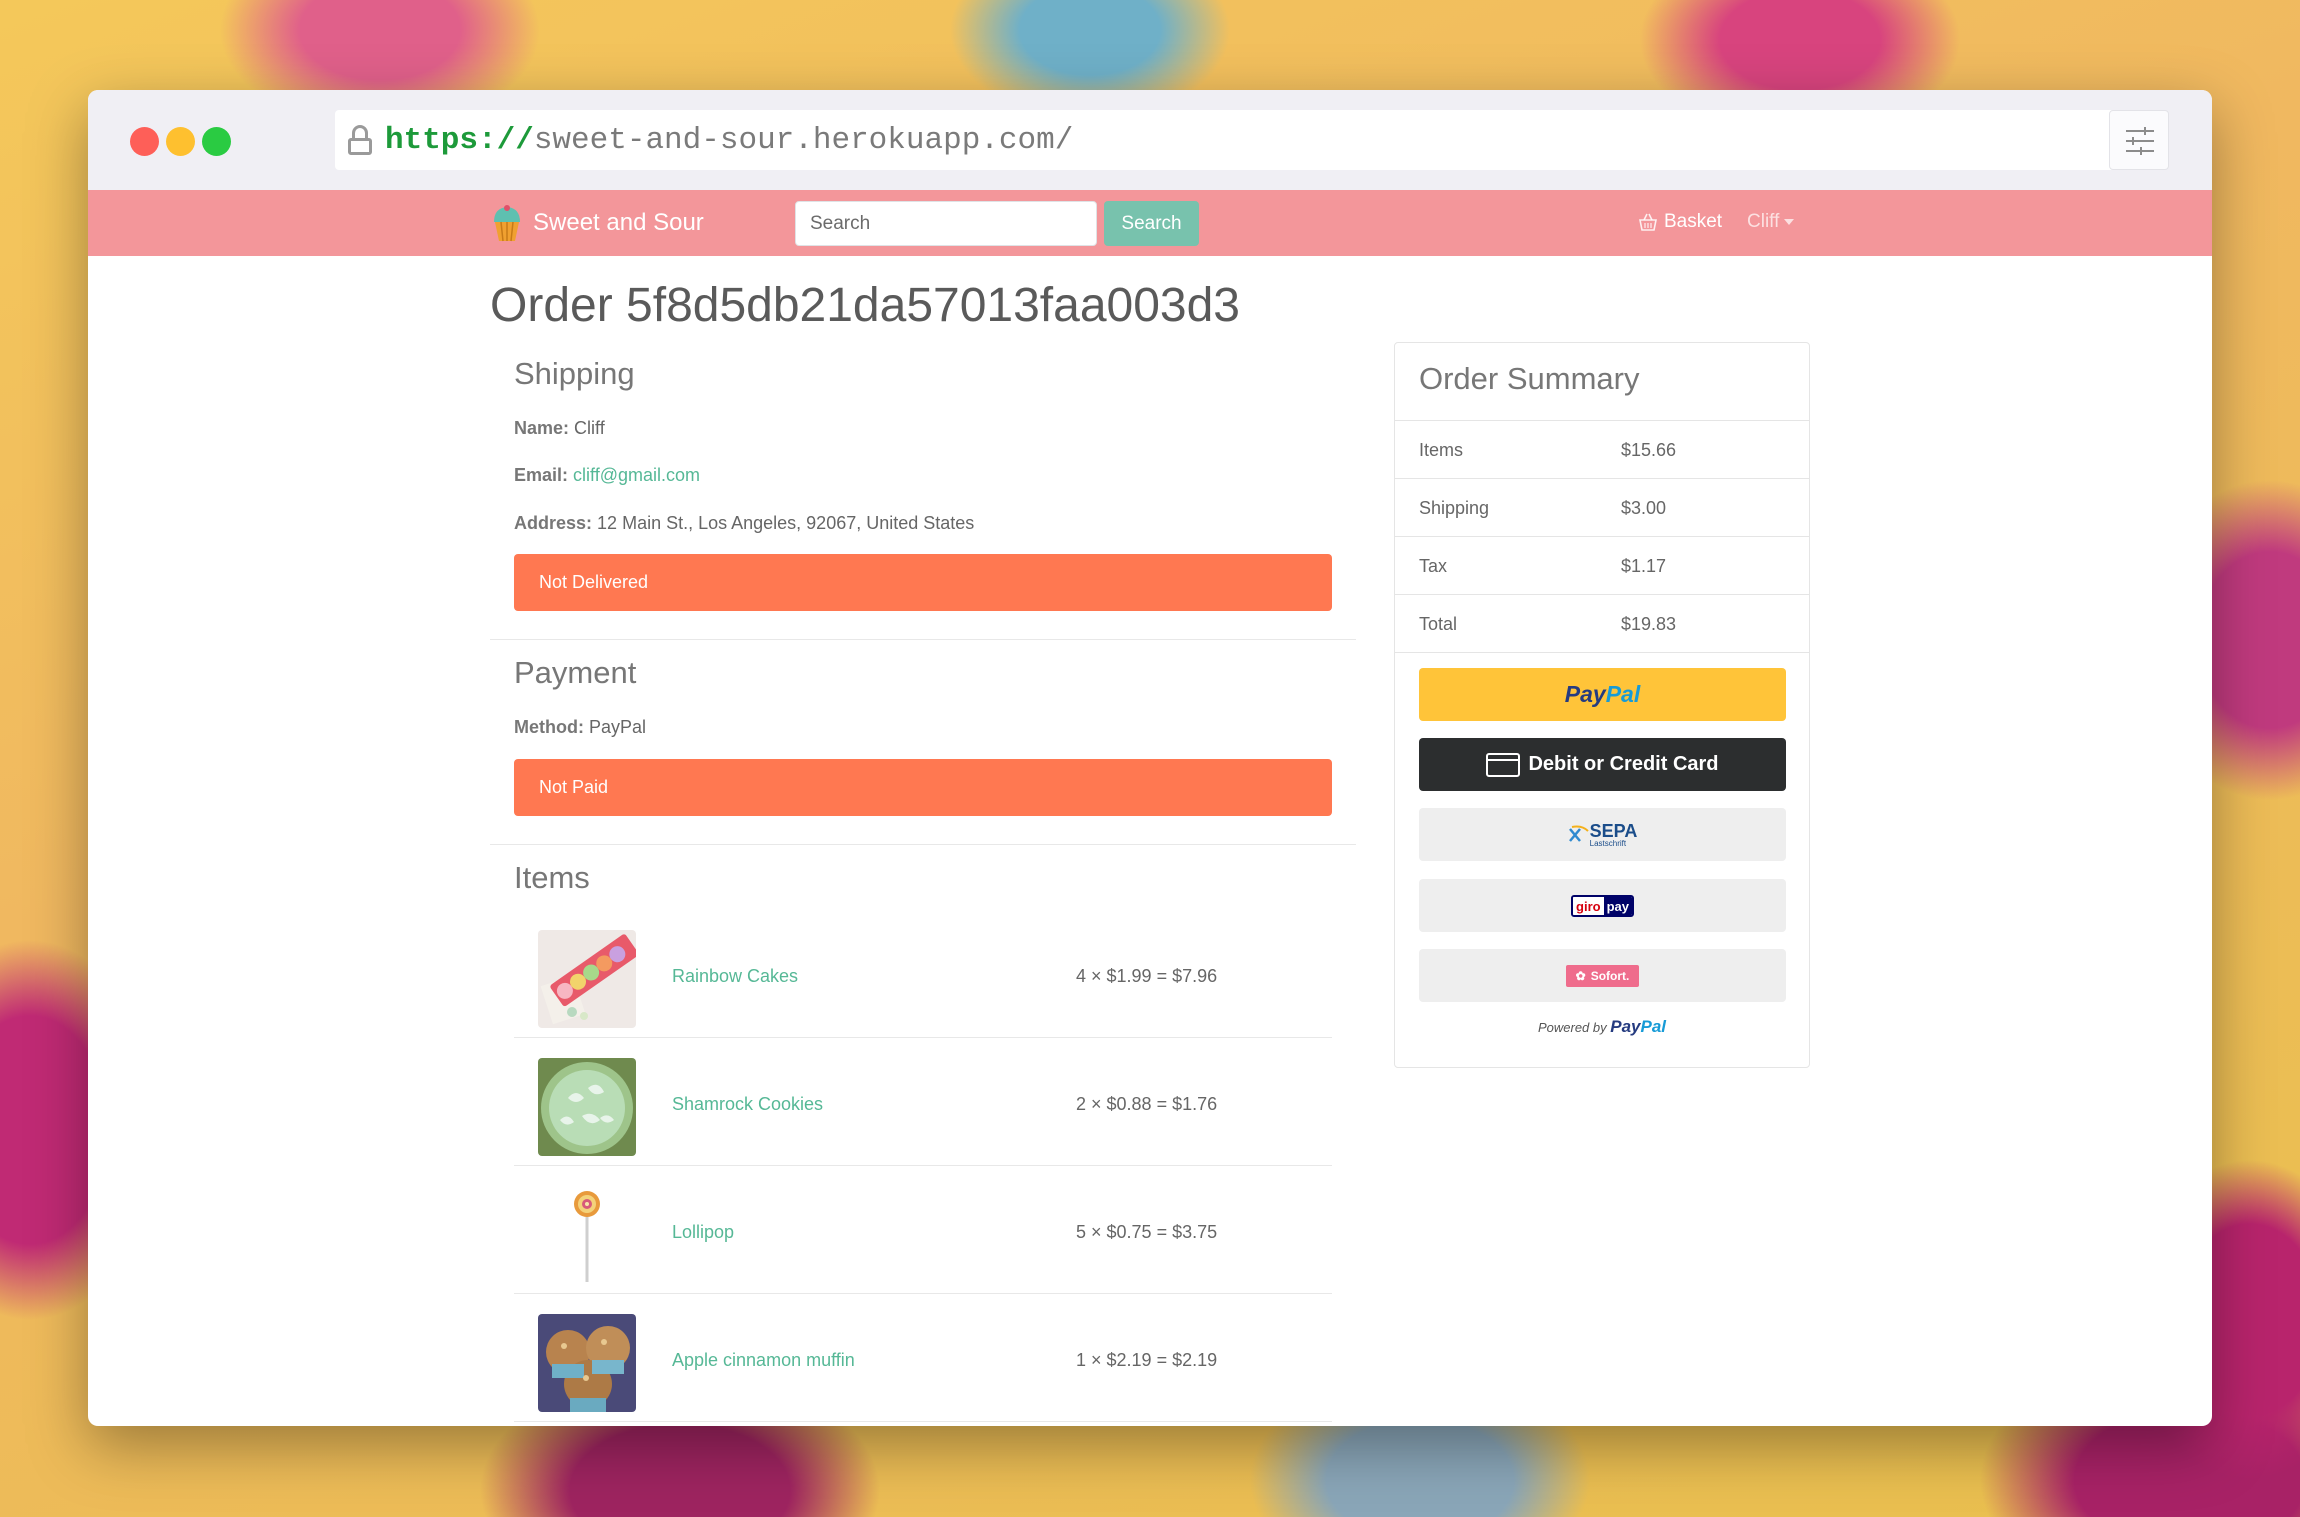  Describe the element at coordinates (1648, 222) in the screenshot. I see `basket-icon` at that location.